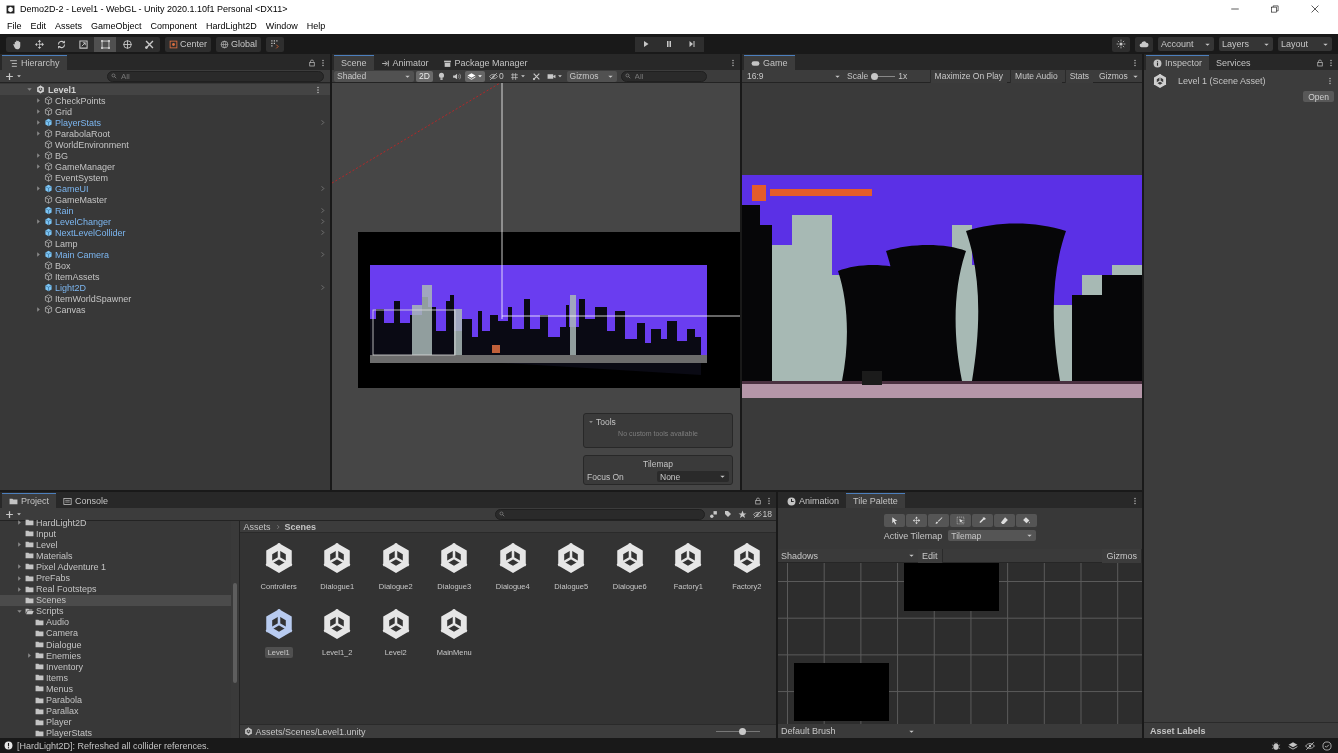 The height and width of the screenshot is (753, 1338). Describe the element at coordinates (165, 287) in the screenshot. I see `hierarchy-item: Light2D` at that location.